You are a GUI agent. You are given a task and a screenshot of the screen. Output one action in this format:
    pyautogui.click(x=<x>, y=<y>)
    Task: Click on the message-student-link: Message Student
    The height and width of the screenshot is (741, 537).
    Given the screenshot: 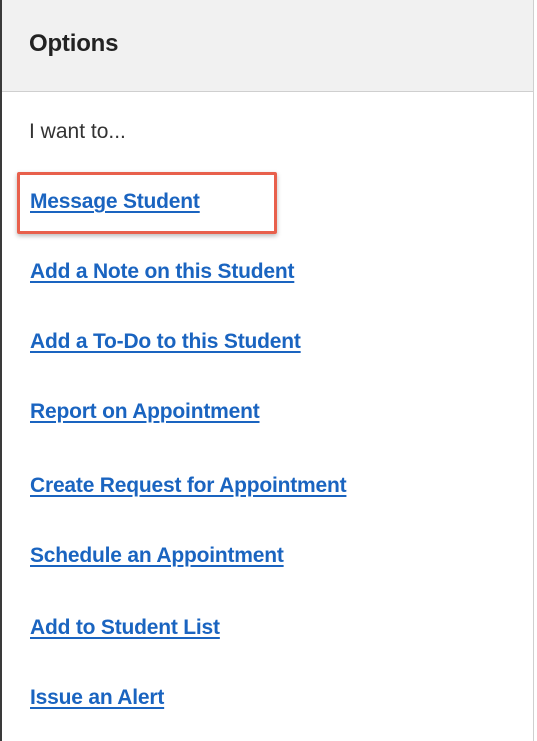 What is the action you would take?
    pyautogui.click(x=115, y=202)
    